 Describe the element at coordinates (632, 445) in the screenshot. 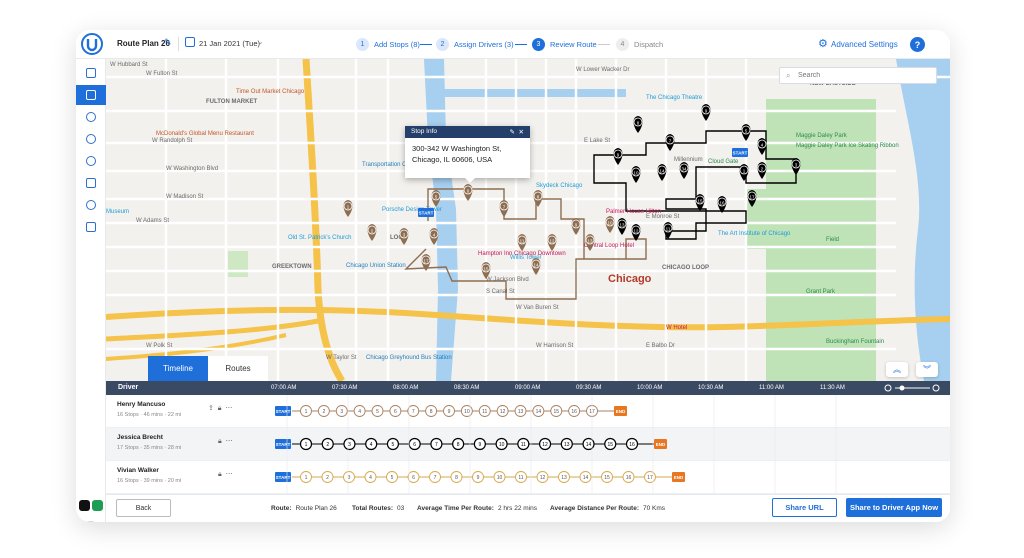

I see `lane-stop-number: 16` at that location.